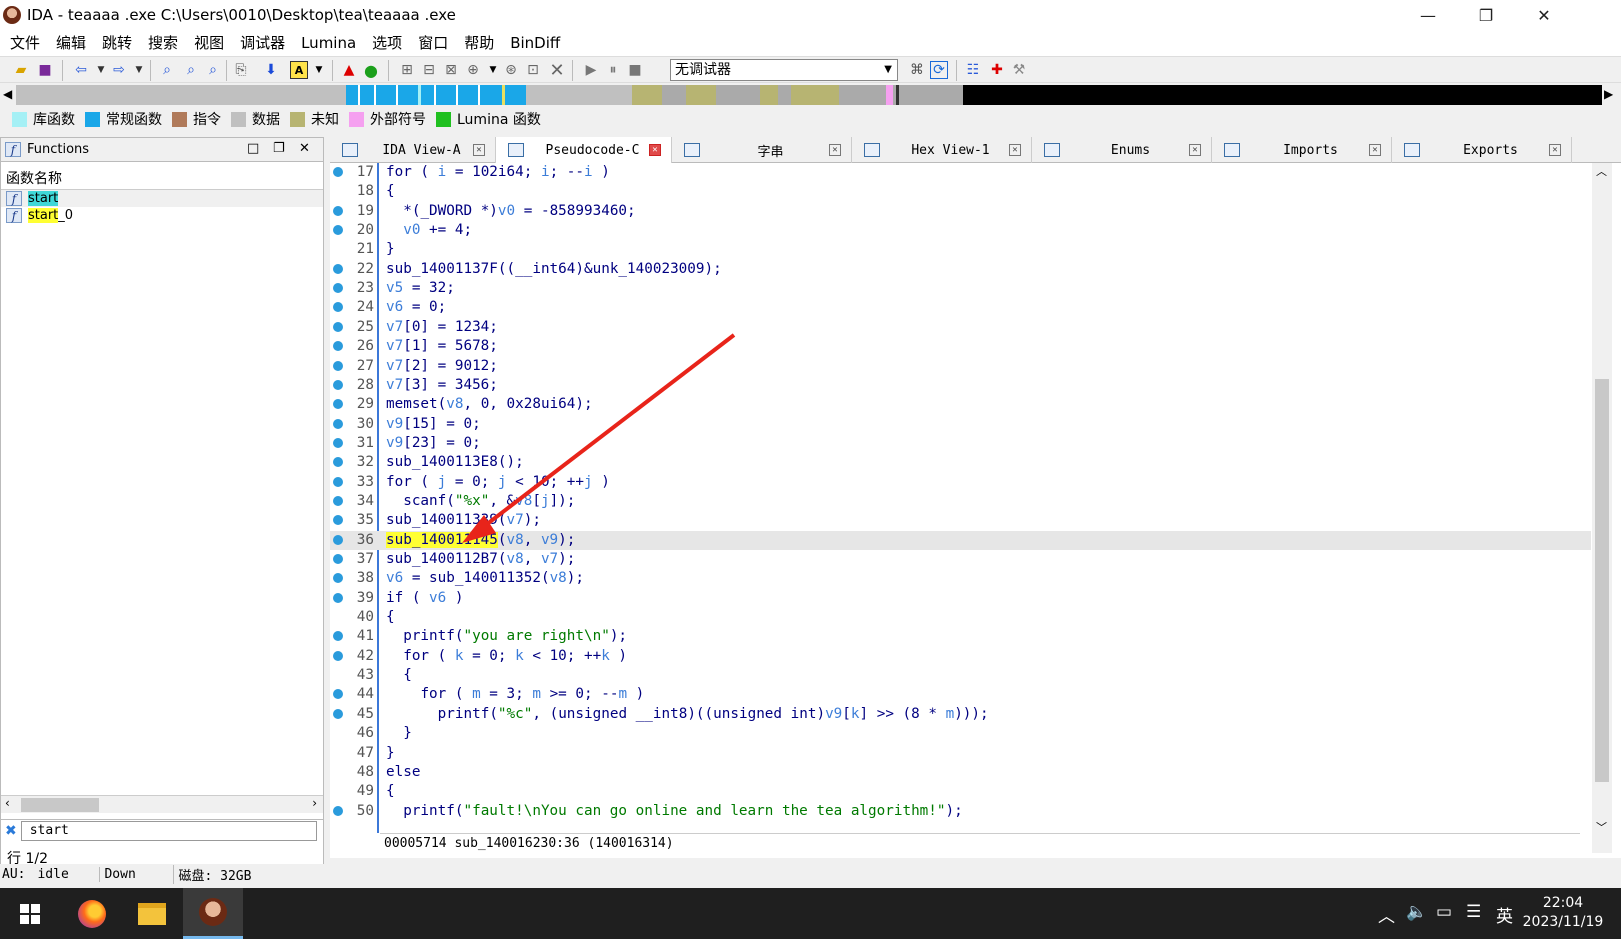 The width and height of the screenshot is (1621, 939). Describe the element at coordinates (635, 70) in the screenshot. I see `stop-icon: ■` at that location.